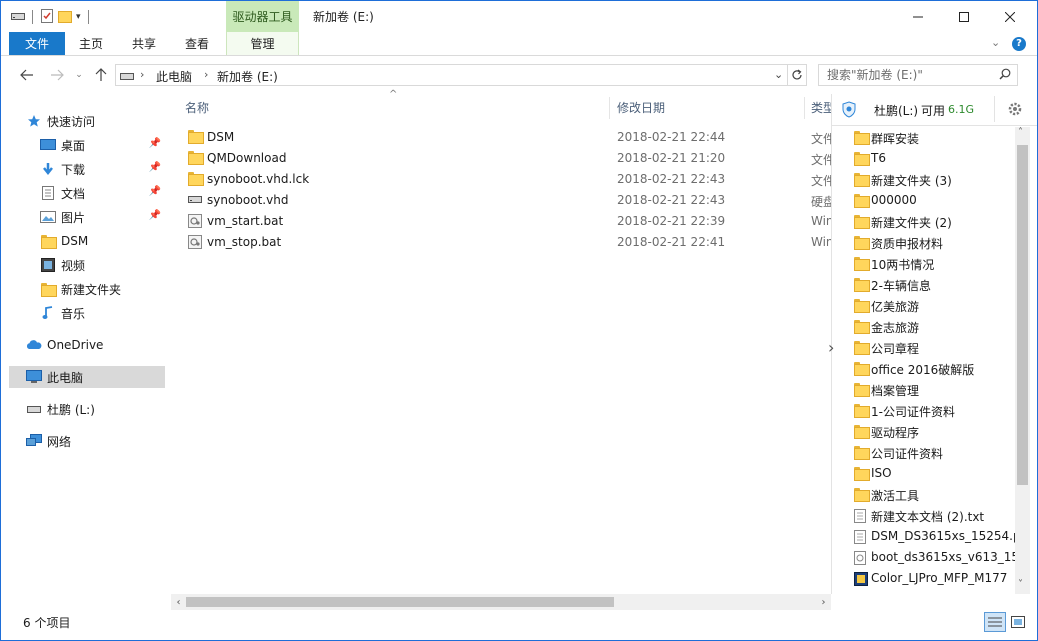 The height and width of the screenshot is (641, 1038). I want to click on scroll-left-arrow-icon: ‹, so click(178, 602).